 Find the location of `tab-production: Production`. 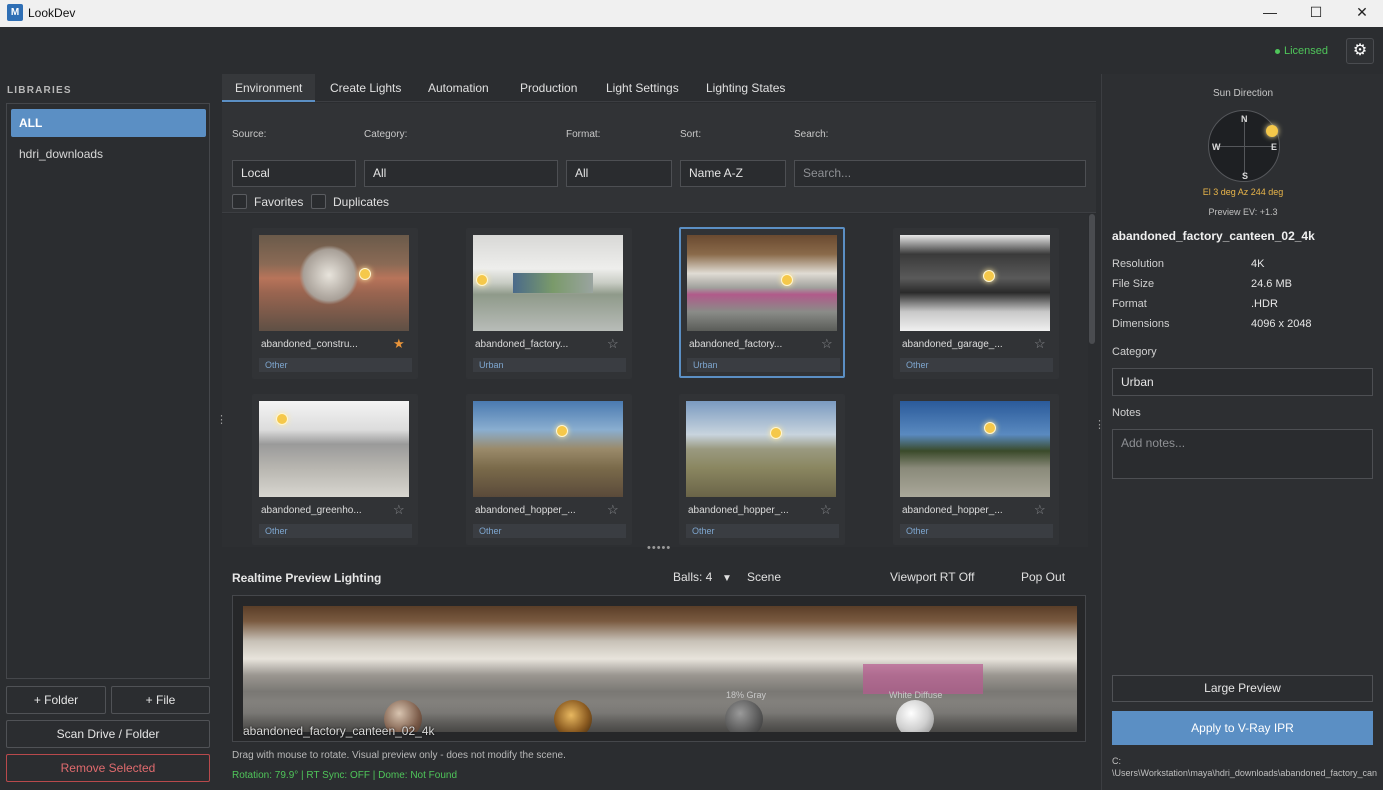

tab-production: Production is located at coordinates (548, 88).